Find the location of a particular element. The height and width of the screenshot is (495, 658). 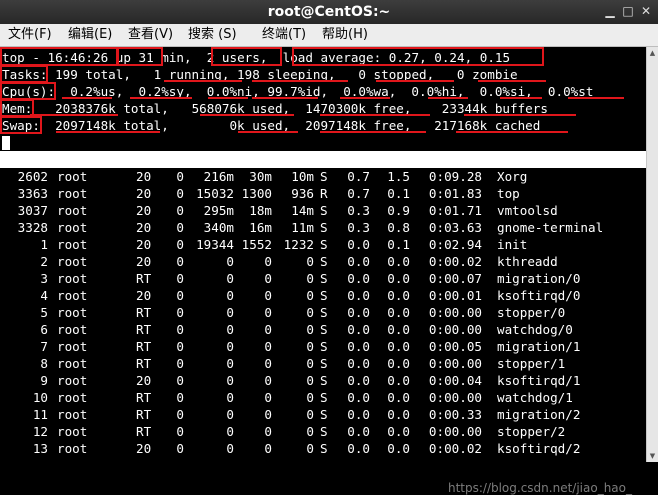

cell-time: 0:00.02 is located at coordinates (455, 448).